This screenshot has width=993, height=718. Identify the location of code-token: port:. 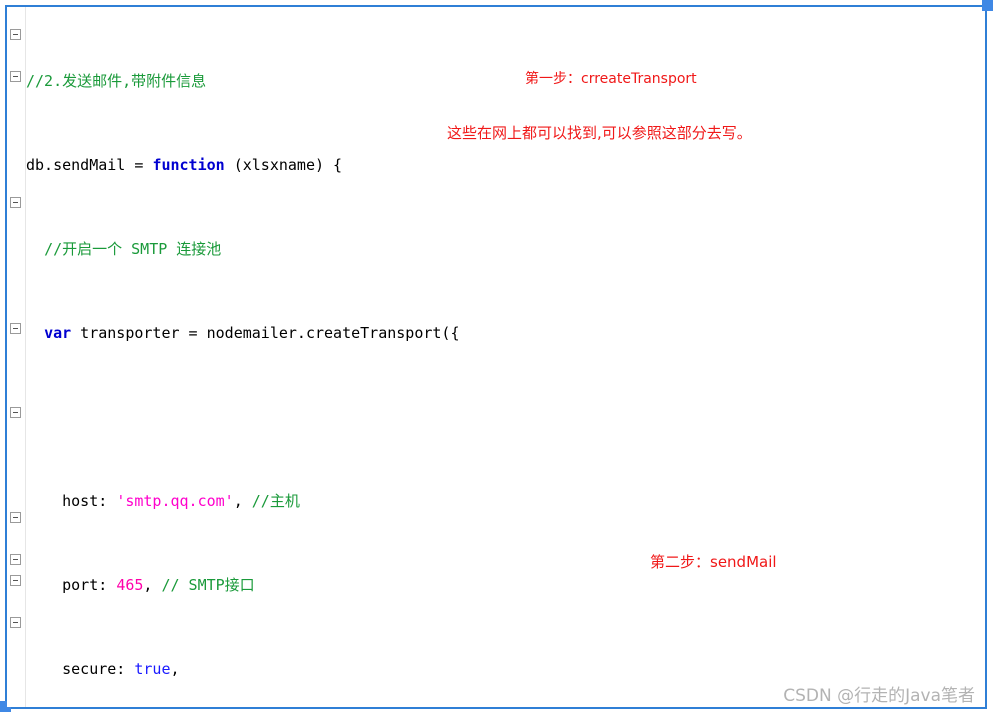
(89, 585).